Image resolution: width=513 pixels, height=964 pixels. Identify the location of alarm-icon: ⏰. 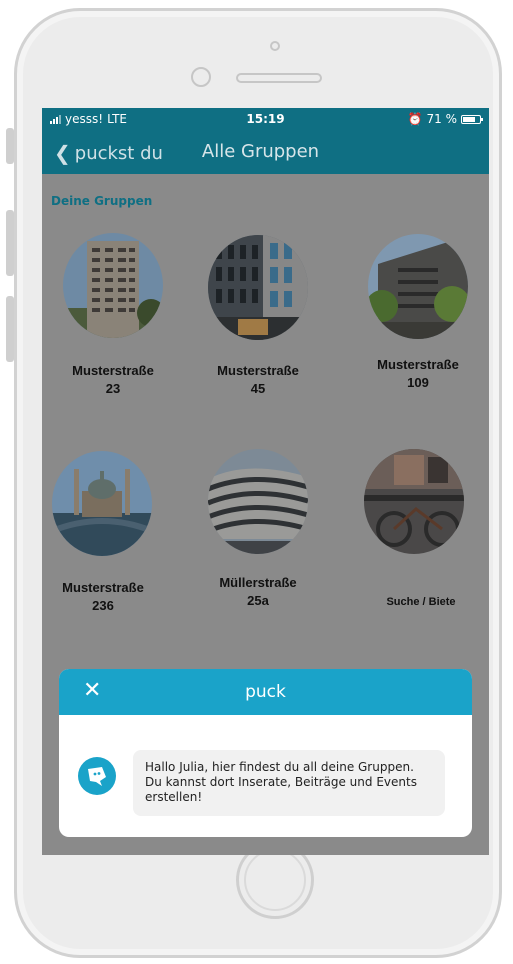
(415, 119).